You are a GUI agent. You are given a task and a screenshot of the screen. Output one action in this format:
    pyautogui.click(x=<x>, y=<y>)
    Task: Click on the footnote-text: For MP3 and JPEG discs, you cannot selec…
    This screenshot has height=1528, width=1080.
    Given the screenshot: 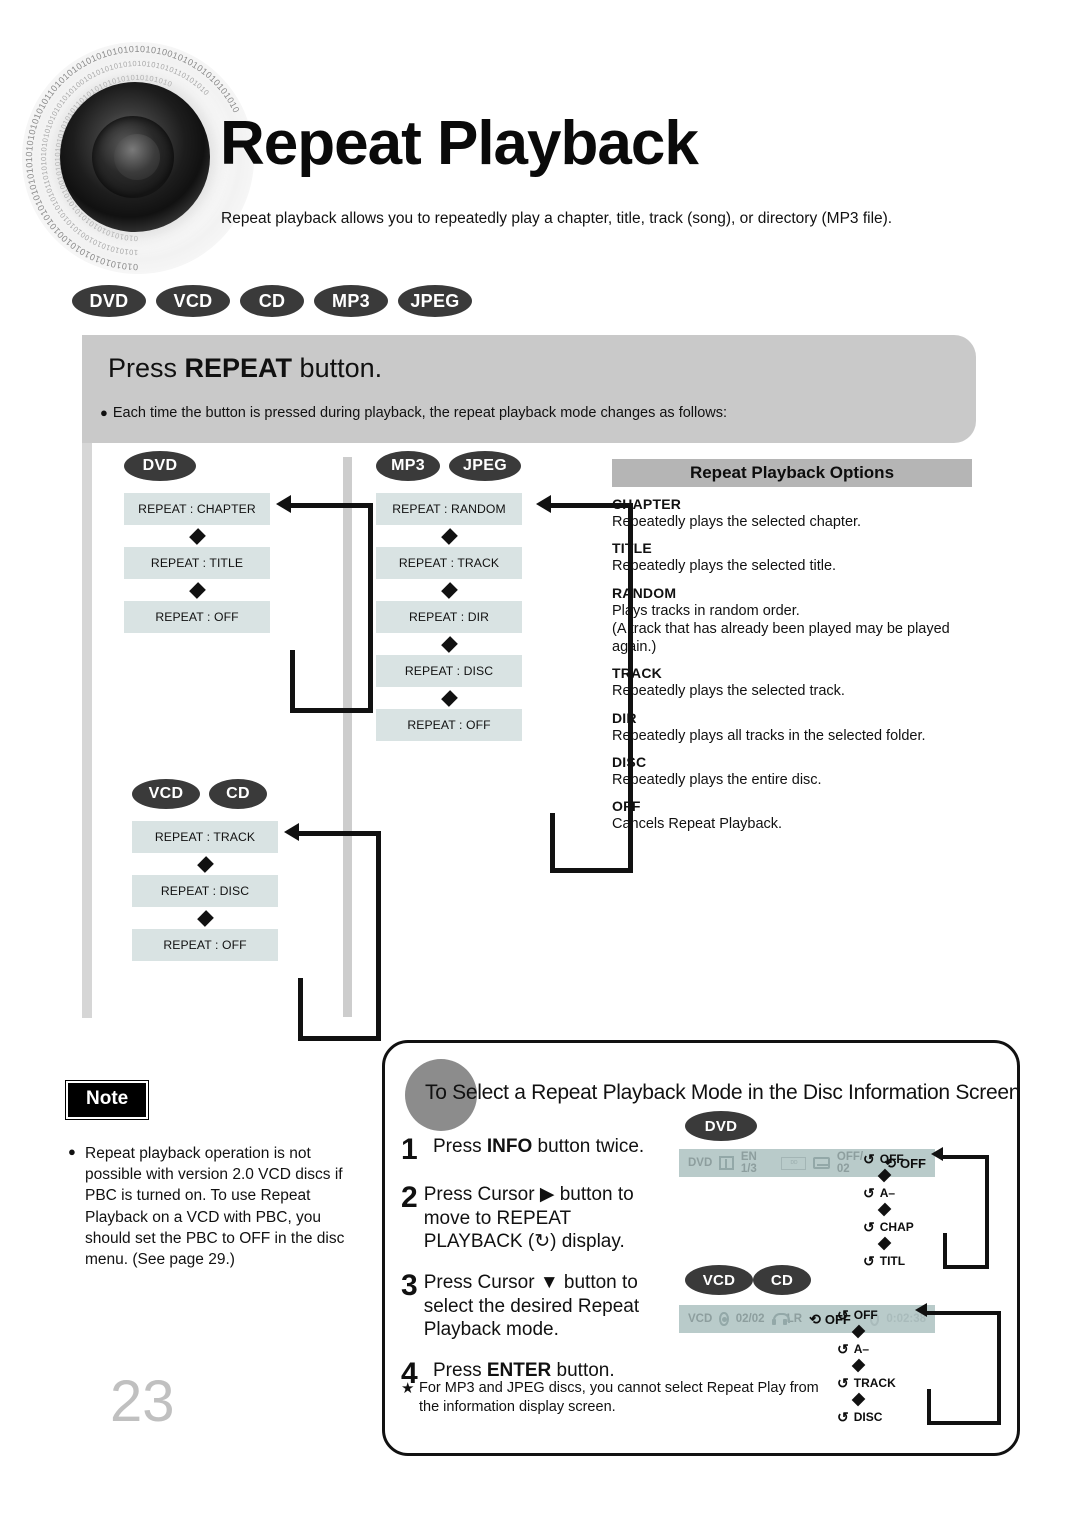 What is the action you would take?
    pyautogui.click(x=619, y=1397)
    